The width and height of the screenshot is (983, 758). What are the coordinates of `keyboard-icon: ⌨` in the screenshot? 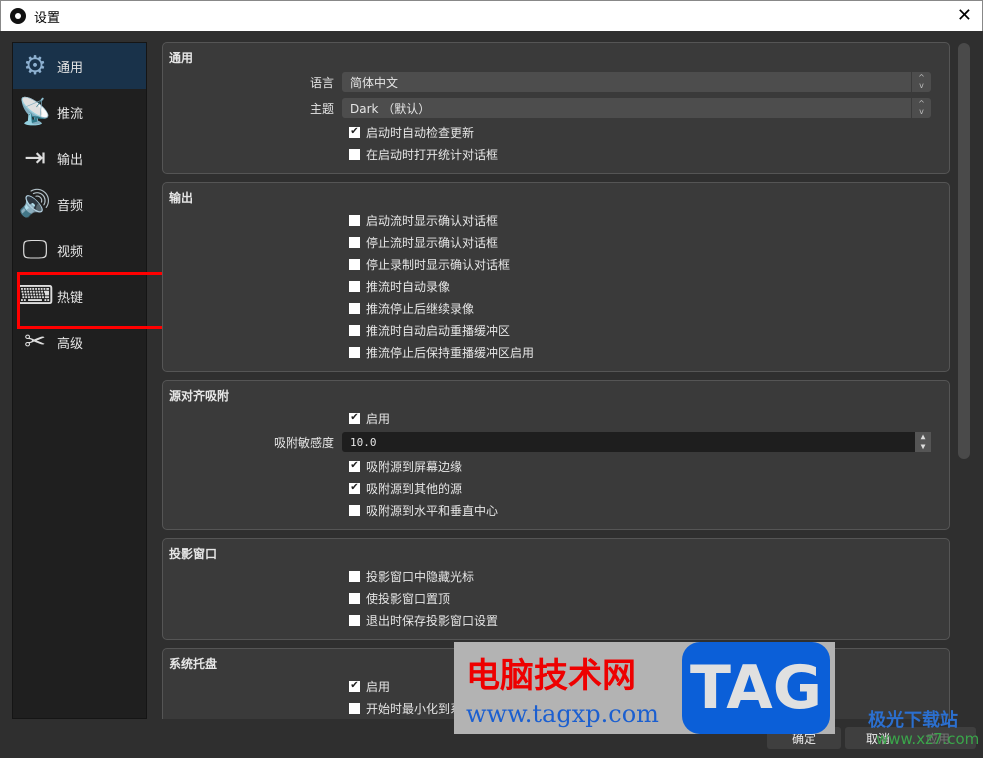 It's located at (35, 296).